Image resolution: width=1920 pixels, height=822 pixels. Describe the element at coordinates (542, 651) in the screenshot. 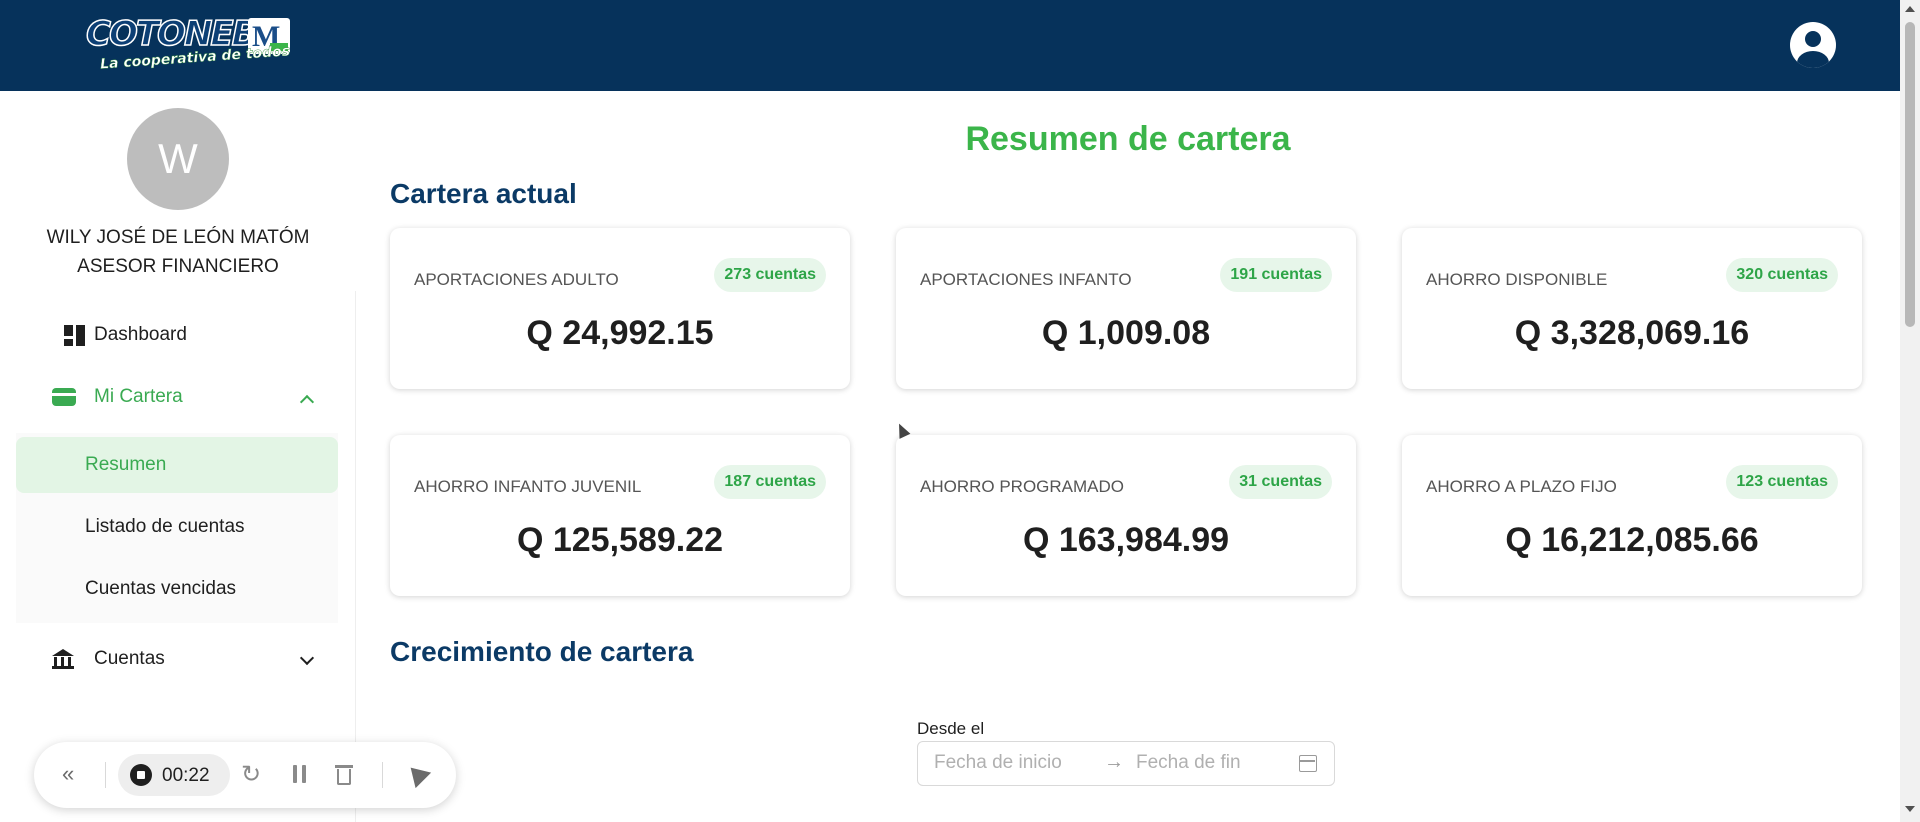

I see `section-title-crecimiento: Crecimiento de cartera` at that location.